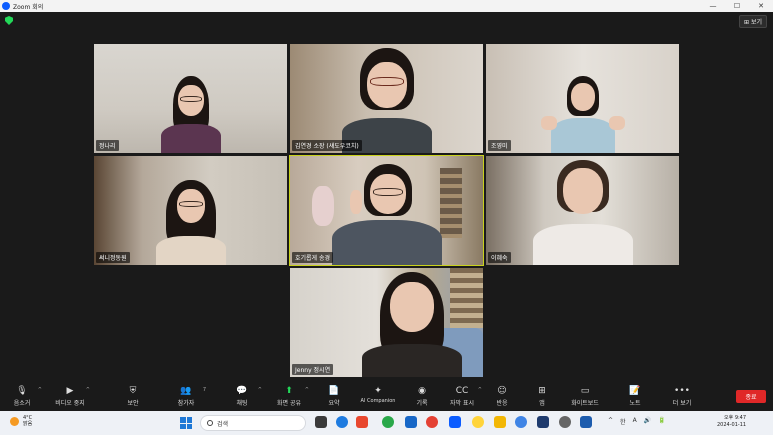 Image resolution: width=773 pixels, height=435 pixels. Describe the element at coordinates (713, 6) in the screenshot. I see `minimize-button: —` at that location.